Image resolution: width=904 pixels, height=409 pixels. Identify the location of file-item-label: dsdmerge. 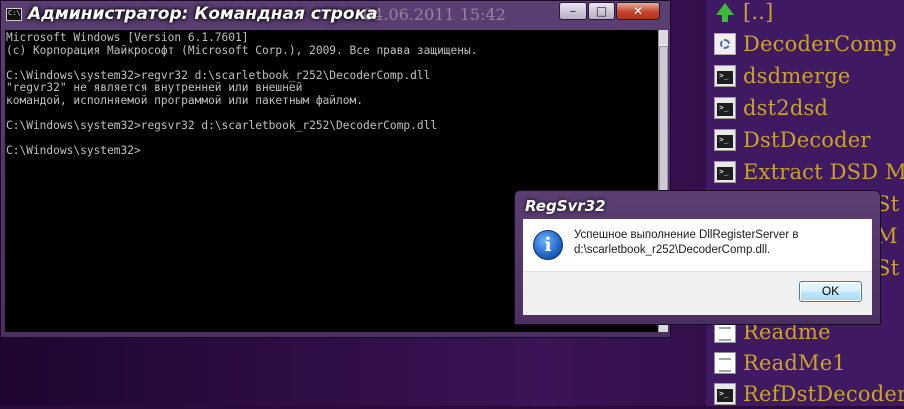
(797, 76).